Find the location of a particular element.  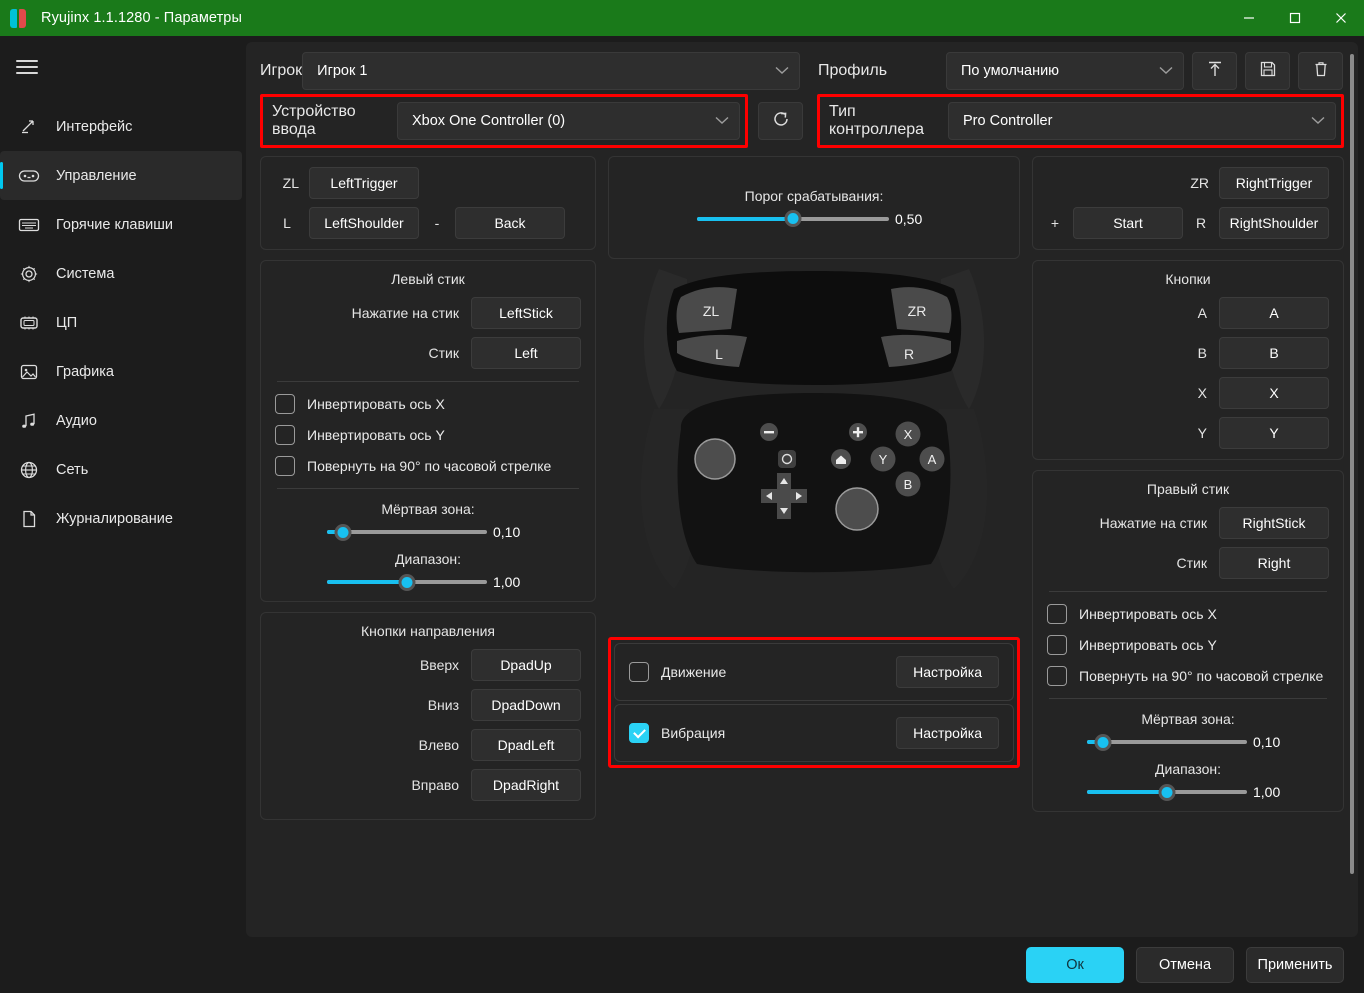

vertical-scrollbar is located at coordinates (1352, 489).